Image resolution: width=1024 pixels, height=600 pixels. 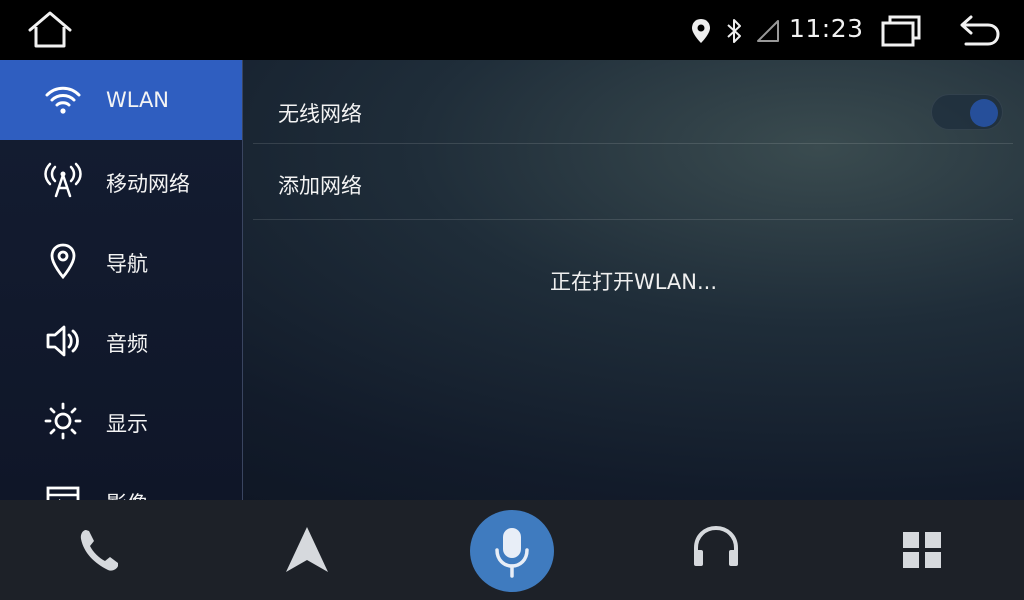 I want to click on sidebar-item-display: 显示, so click(x=121, y=420).